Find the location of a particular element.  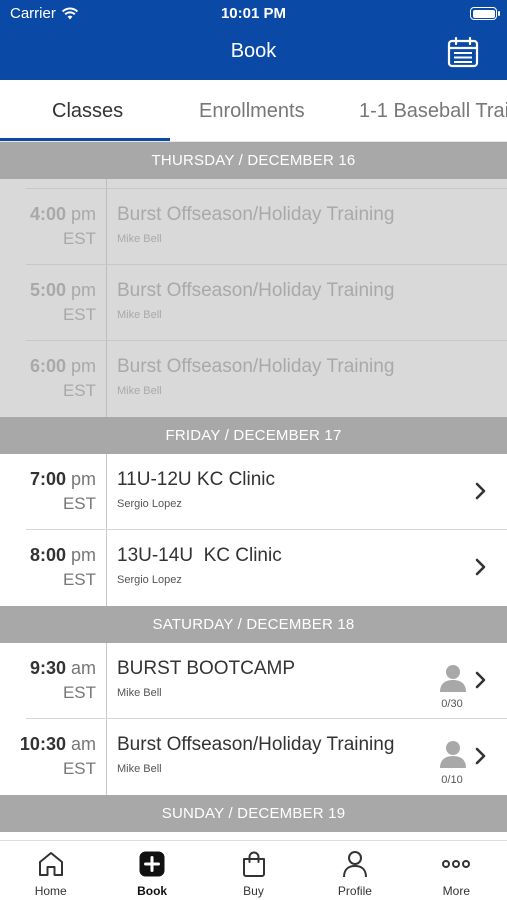

bottom-tab-label: More is located at coordinates (456, 891).